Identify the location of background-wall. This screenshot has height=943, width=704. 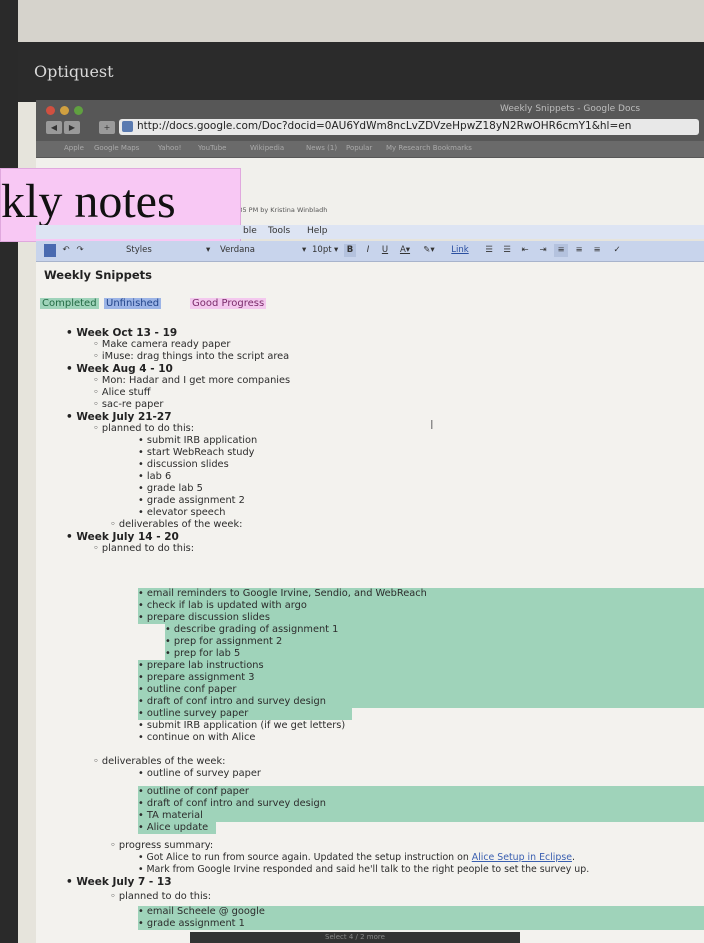
(361, 21).